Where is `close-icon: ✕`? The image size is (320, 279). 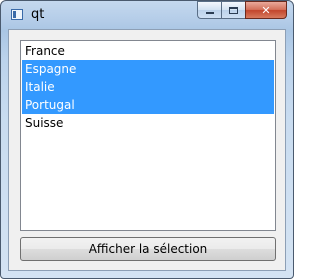 close-icon: ✕ is located at coordinates (266, 10).